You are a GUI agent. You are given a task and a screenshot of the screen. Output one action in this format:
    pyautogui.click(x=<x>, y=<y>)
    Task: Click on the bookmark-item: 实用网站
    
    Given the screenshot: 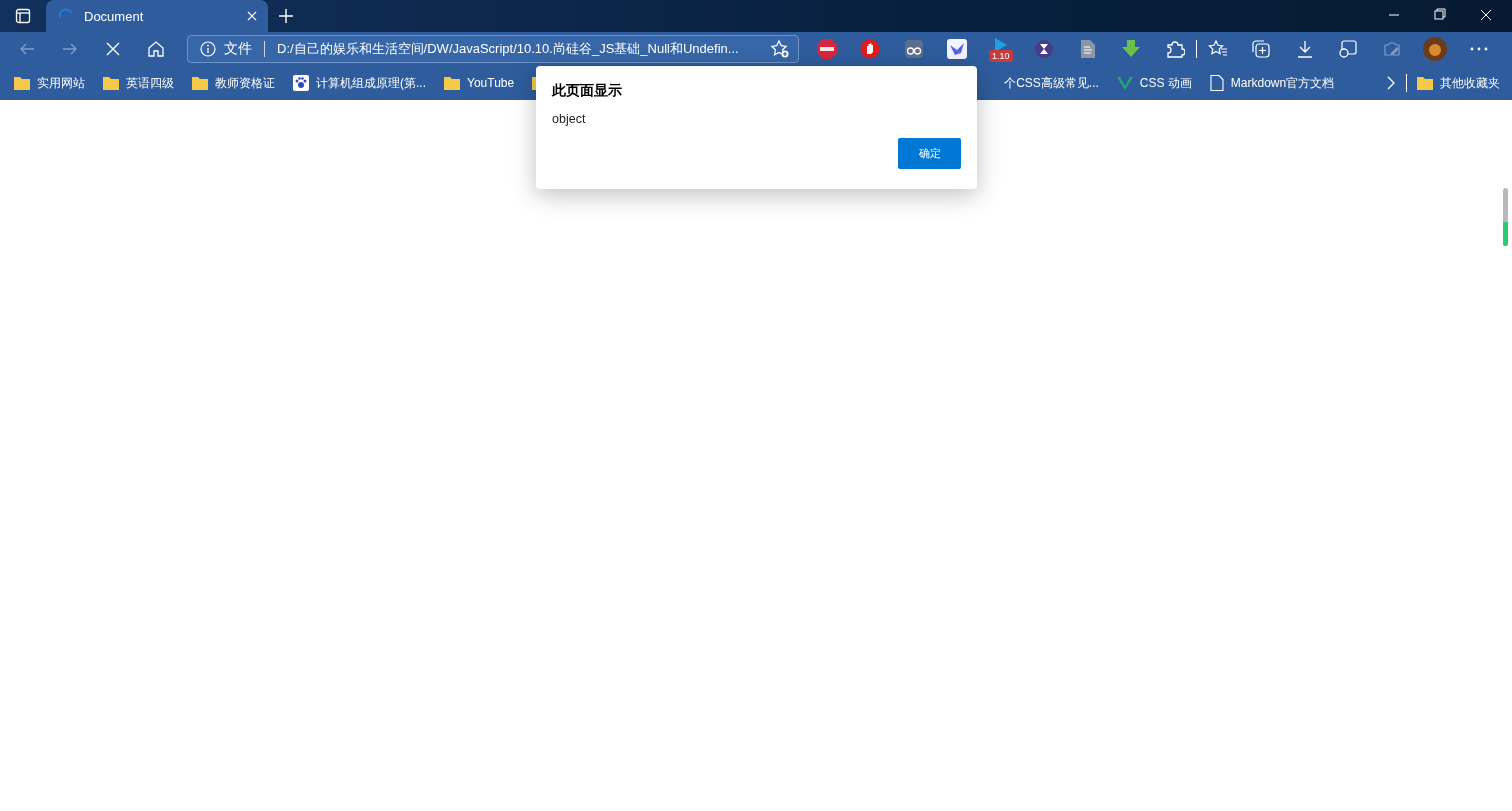 What is the action you would take?
    pyautogui.click(x=49, y=83)
    